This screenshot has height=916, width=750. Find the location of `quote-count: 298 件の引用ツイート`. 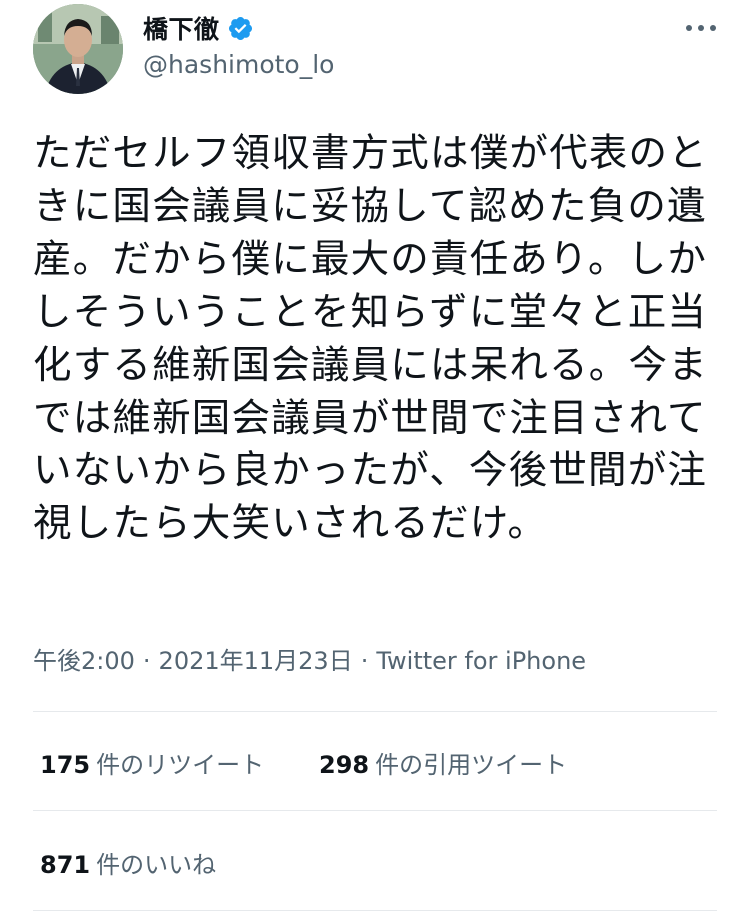

quote-count: 298 件の引用ツイート is located at coordinates (443, 762).